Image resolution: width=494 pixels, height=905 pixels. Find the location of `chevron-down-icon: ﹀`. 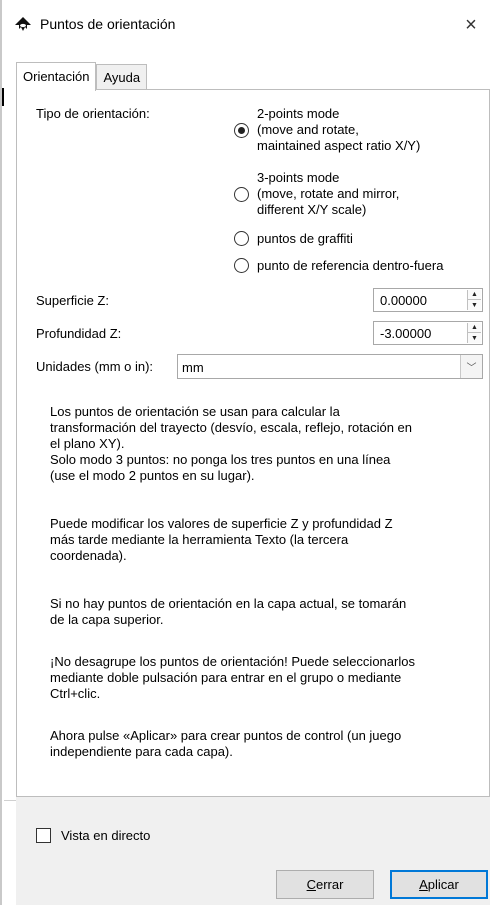

chevron-down-icon: ﹀ is located at coordinates (471, 366).